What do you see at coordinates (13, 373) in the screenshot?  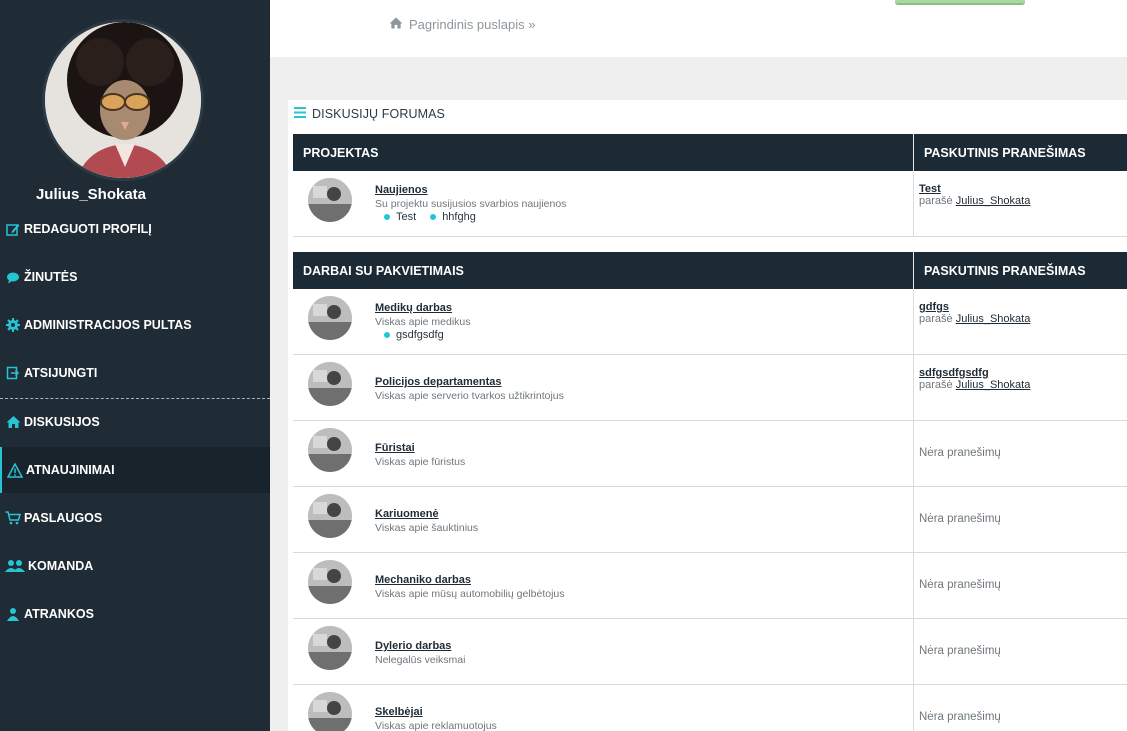 I see `logout-icon` at bounding box center [13, 373].